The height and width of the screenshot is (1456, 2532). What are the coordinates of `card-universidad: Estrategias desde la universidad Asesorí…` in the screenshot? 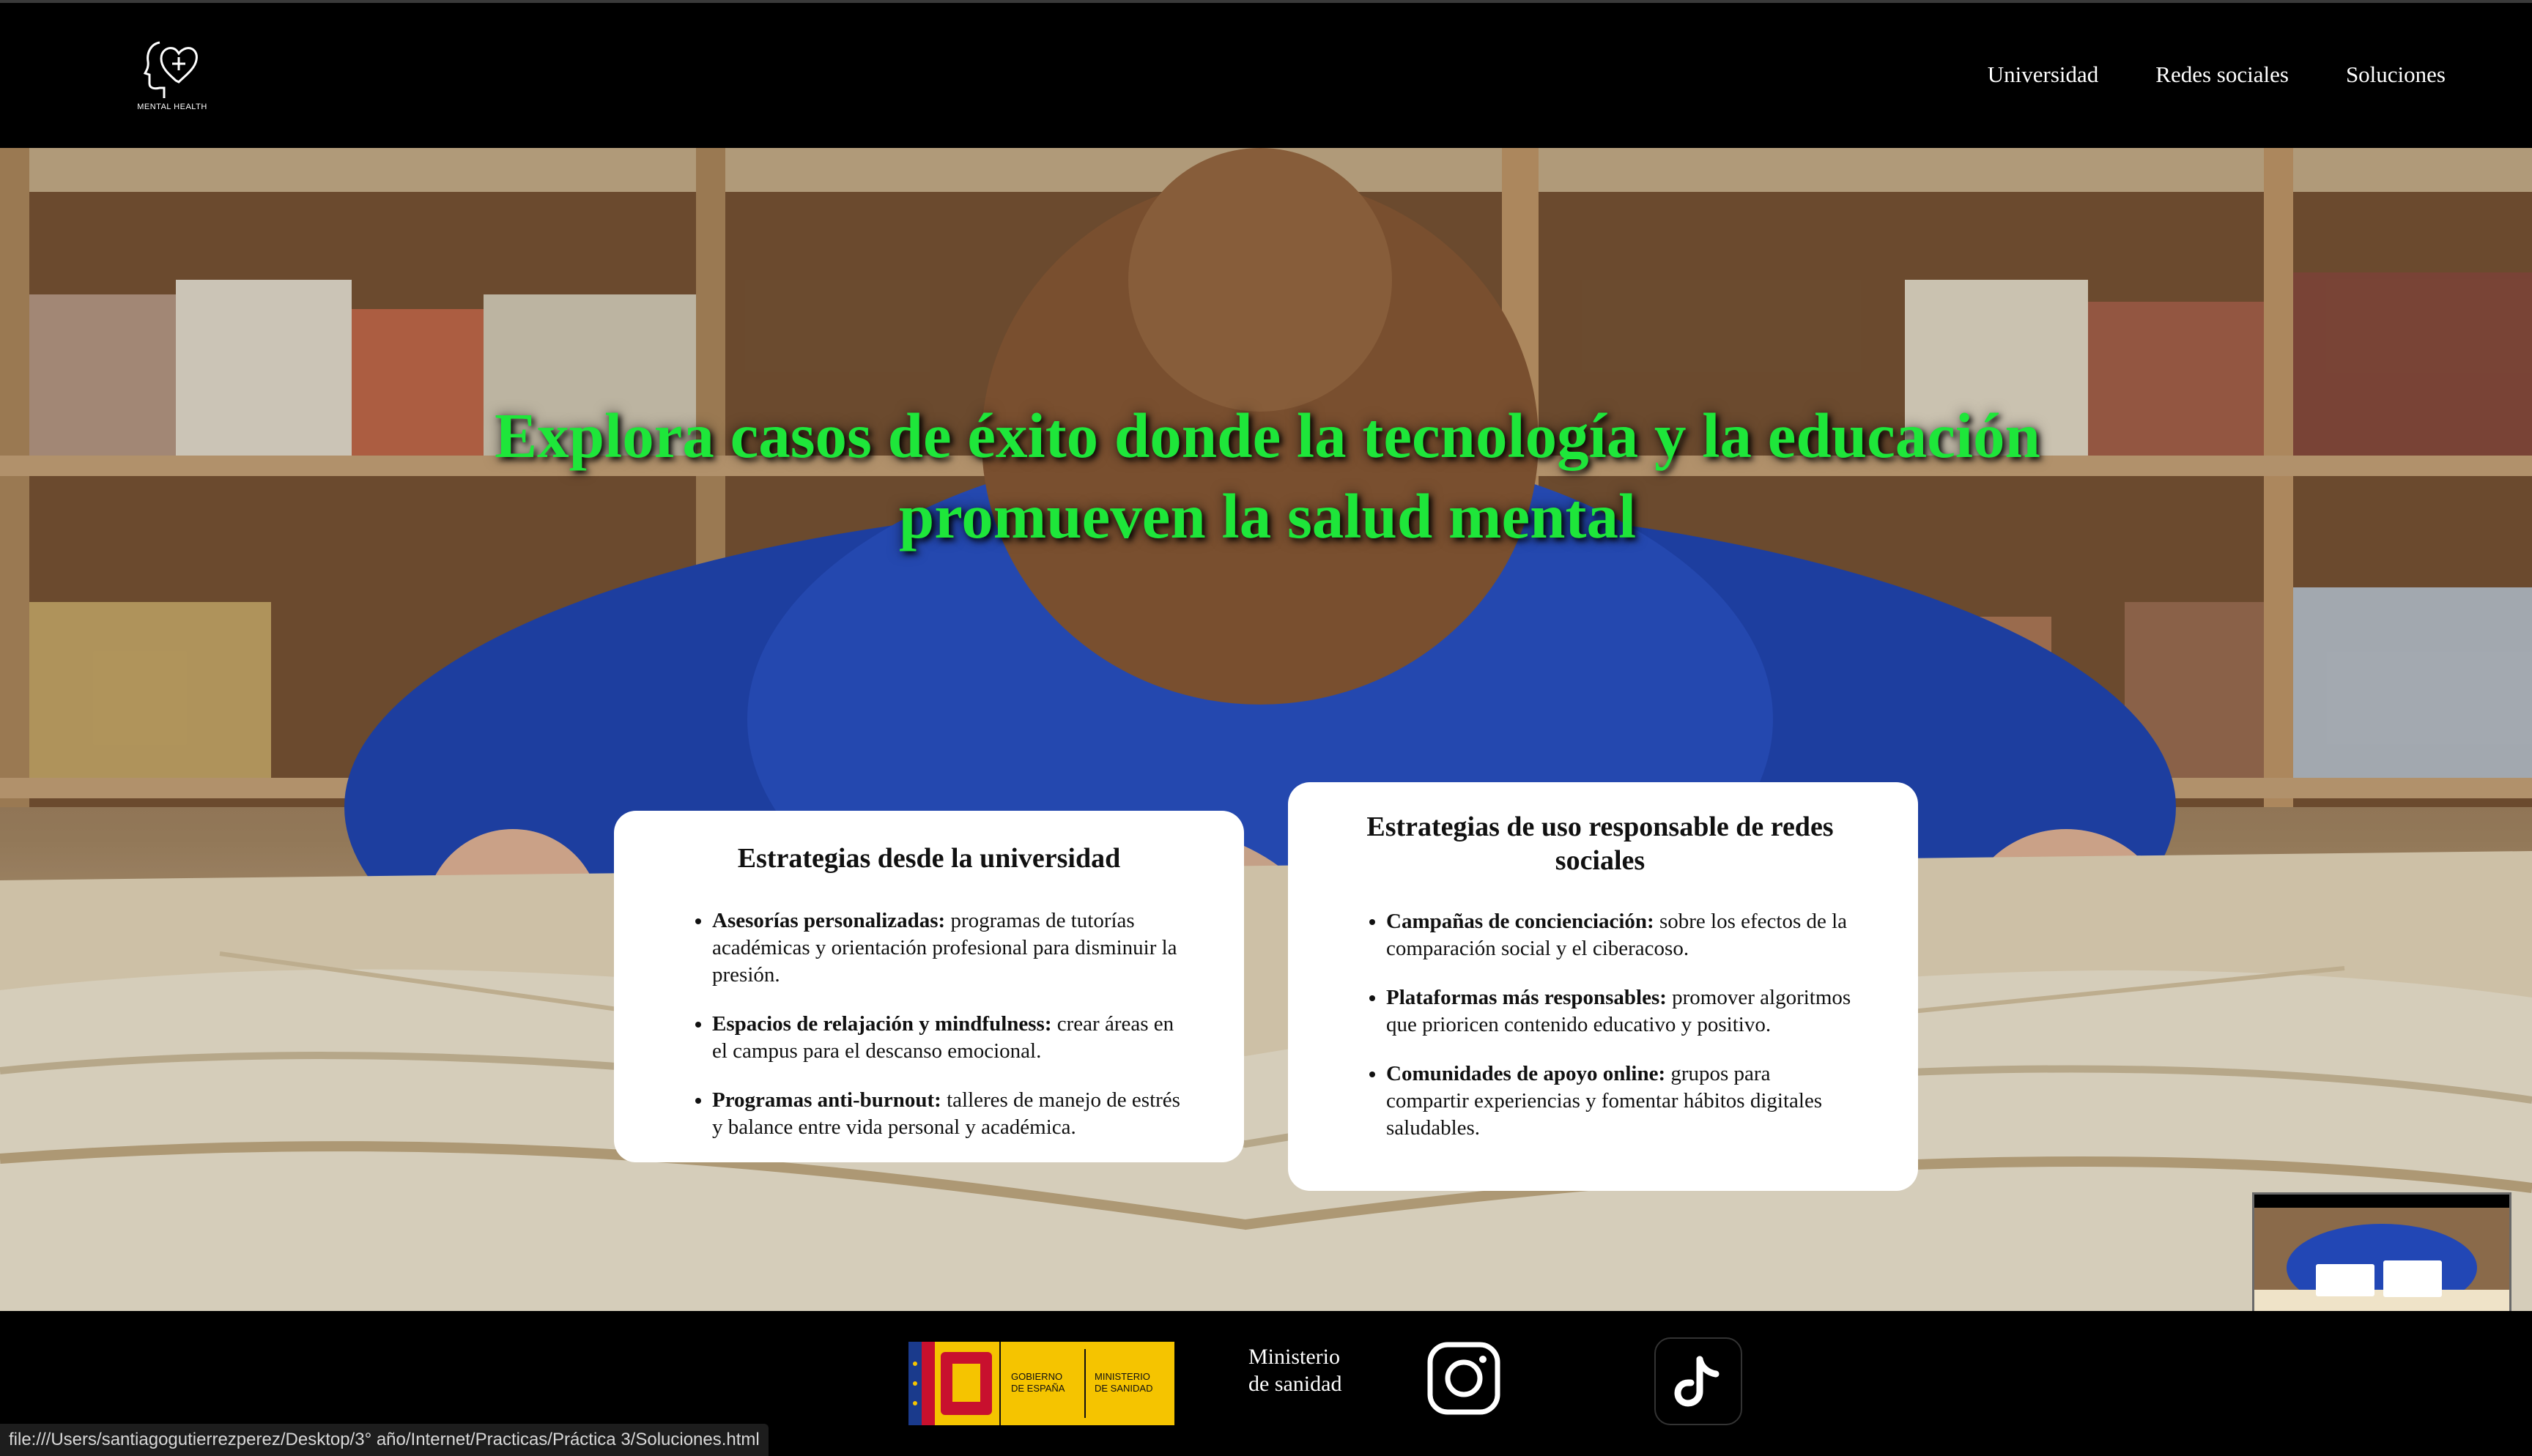 It's located at (929, 986).